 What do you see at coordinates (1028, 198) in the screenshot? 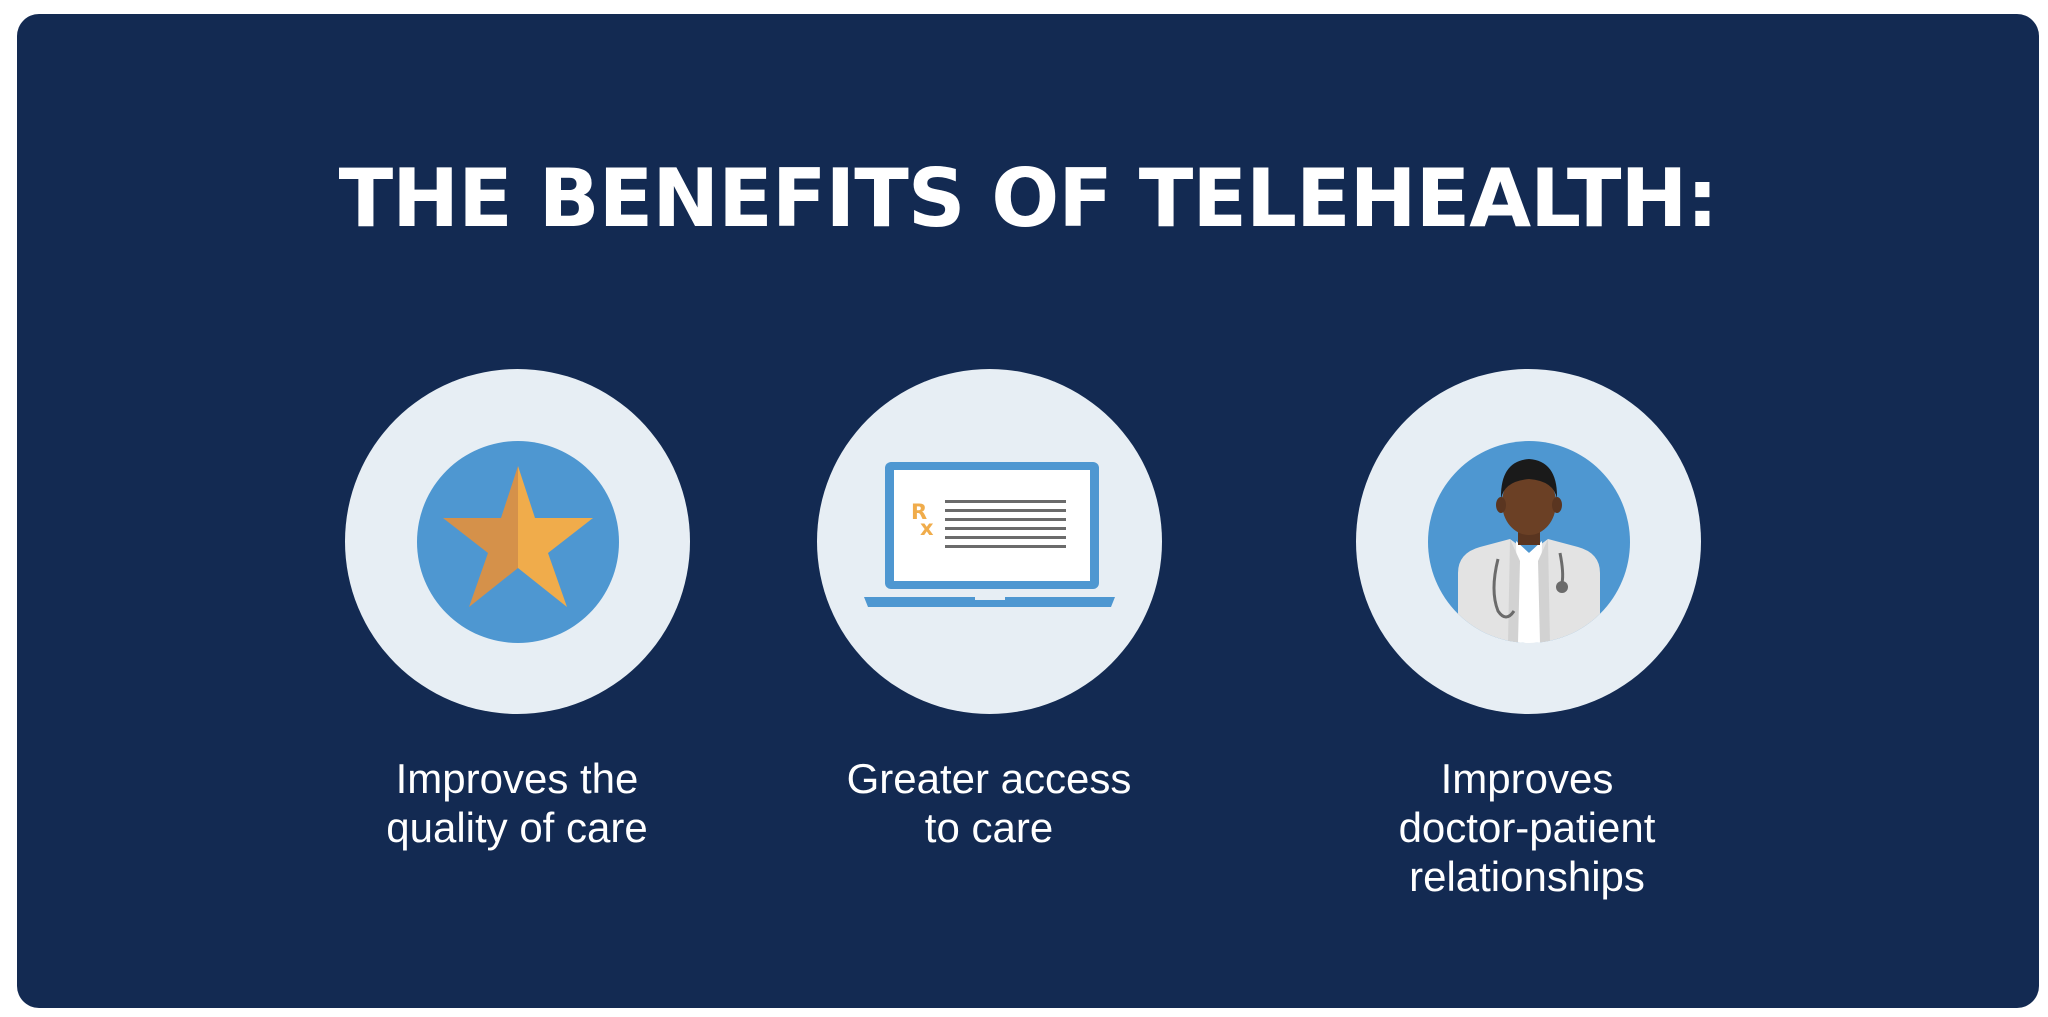
I see `page-title: THE BENEFITS OF TELEHEALTH:` at bounding box center [1028, 198].